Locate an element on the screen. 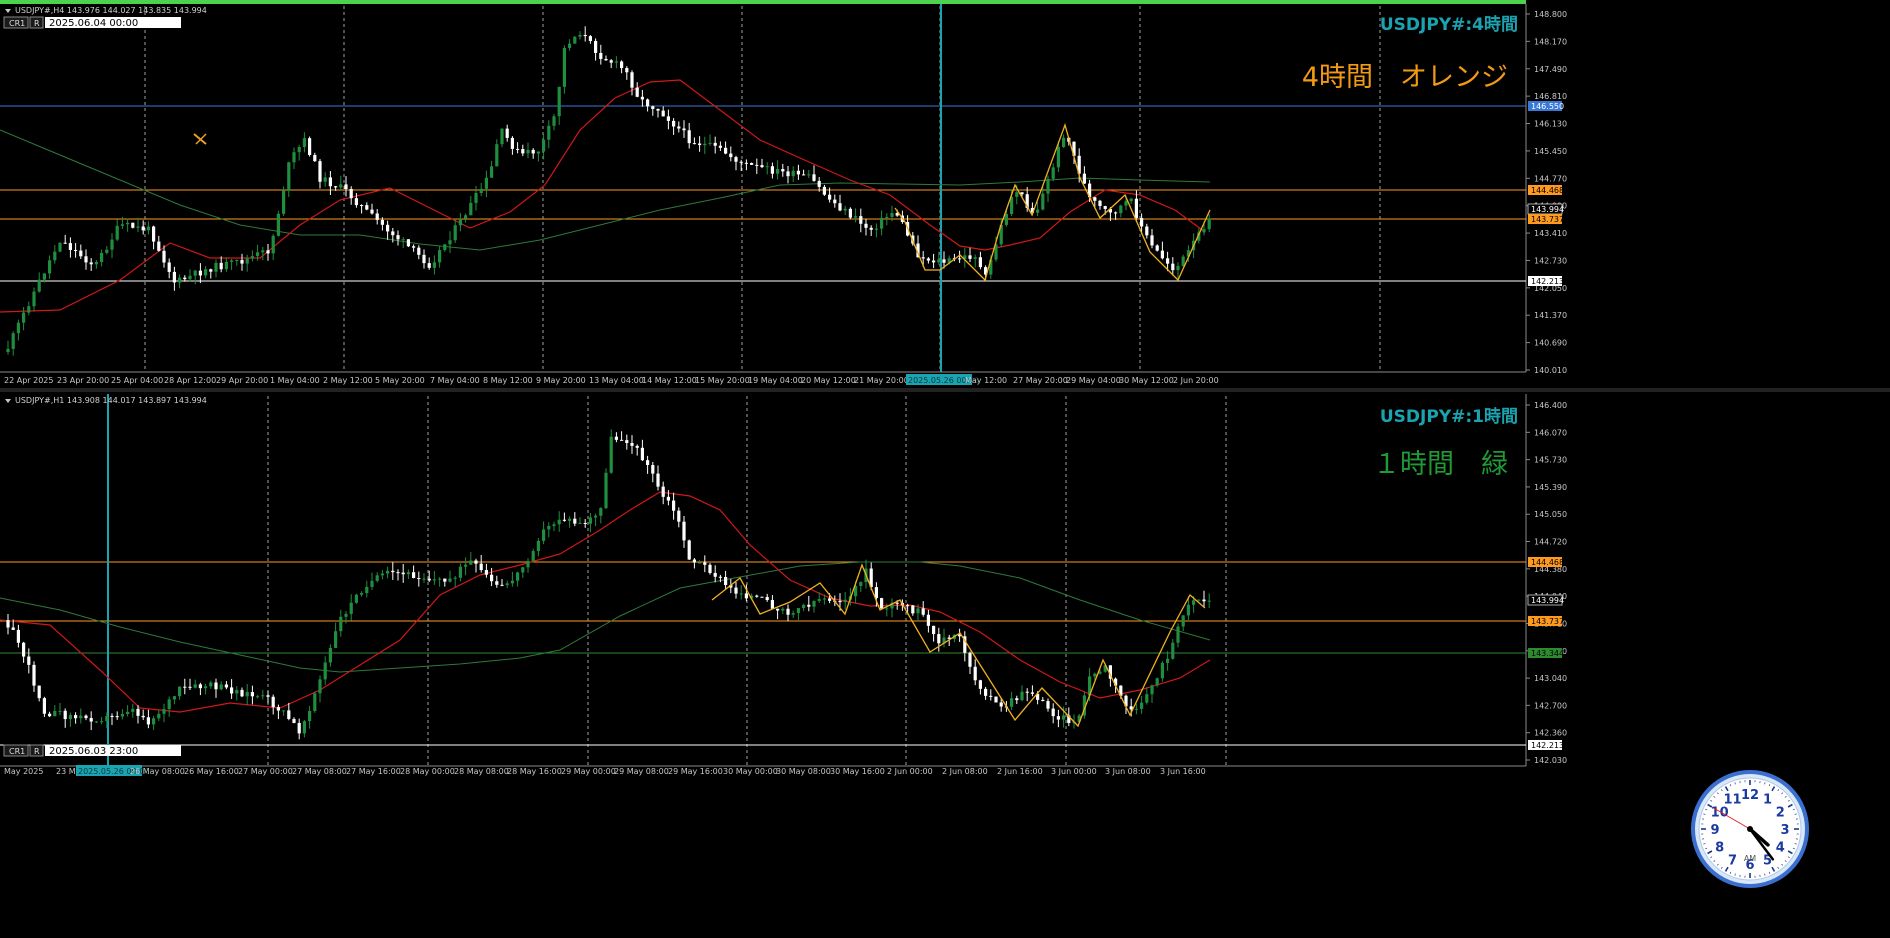 This screenshot has width=1890, height=938. top-price-label: 144.770 is located at coordinates (1550, 178).